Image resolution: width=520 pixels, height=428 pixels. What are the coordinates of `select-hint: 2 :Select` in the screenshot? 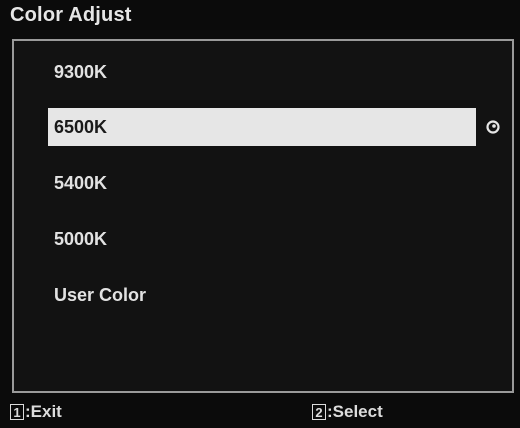 It's located at (347, 412).